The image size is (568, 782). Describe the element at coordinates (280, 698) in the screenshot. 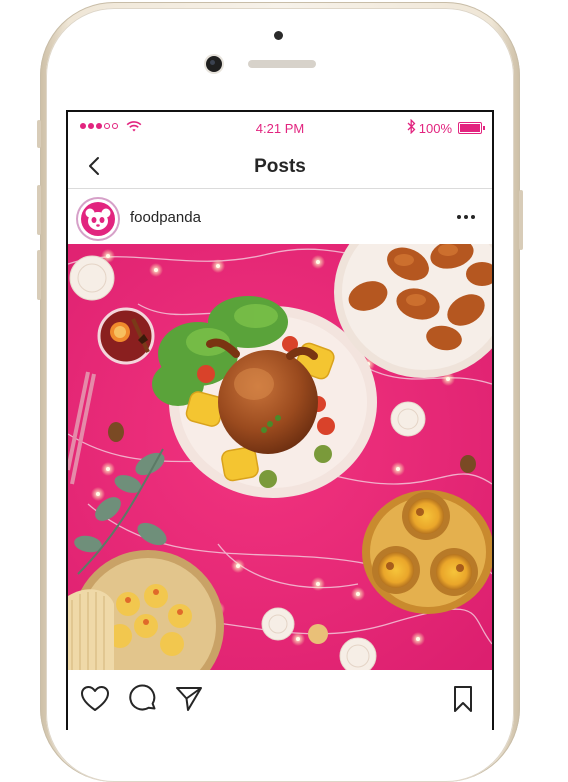

I see `post-actions` at that location.